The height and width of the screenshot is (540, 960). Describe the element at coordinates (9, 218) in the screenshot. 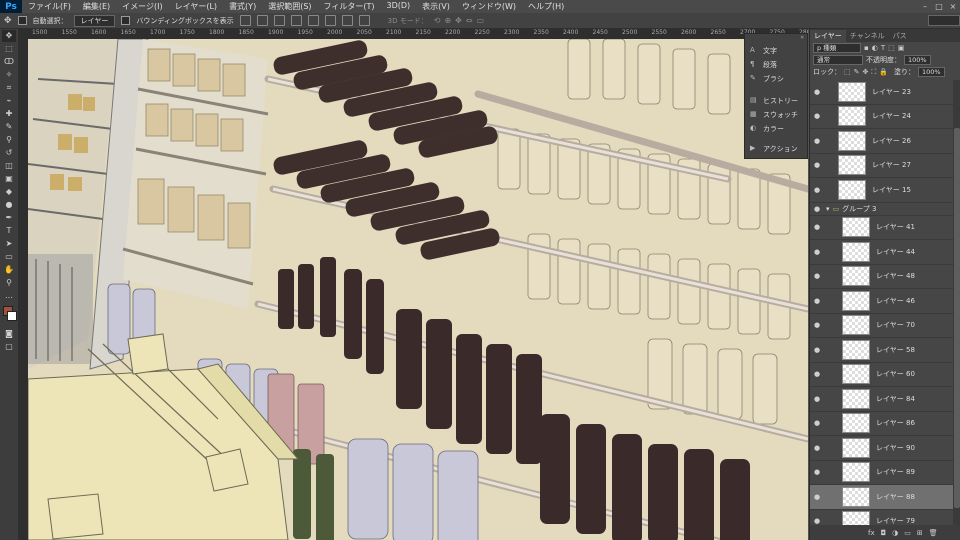

I see `pen-tool-icon: ✒` at that location.